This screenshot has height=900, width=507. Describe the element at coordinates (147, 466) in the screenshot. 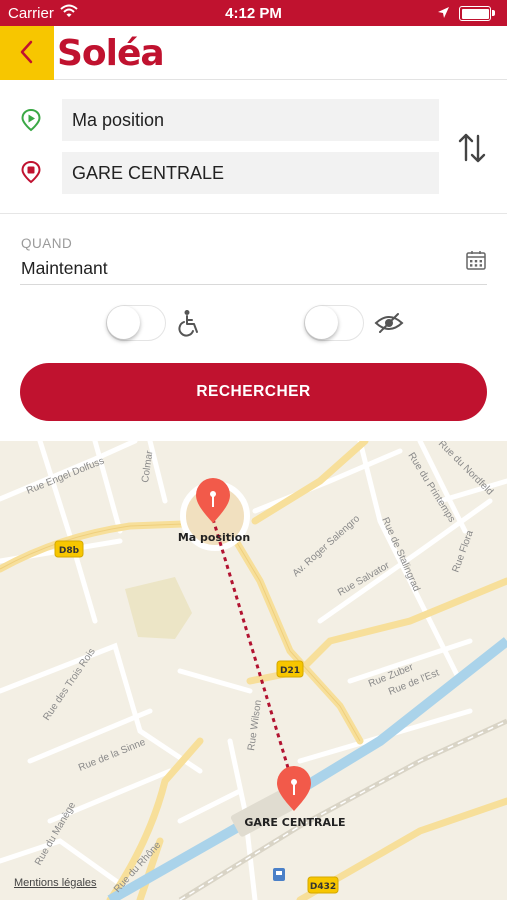

I see `street-label: Colmar` at that location.